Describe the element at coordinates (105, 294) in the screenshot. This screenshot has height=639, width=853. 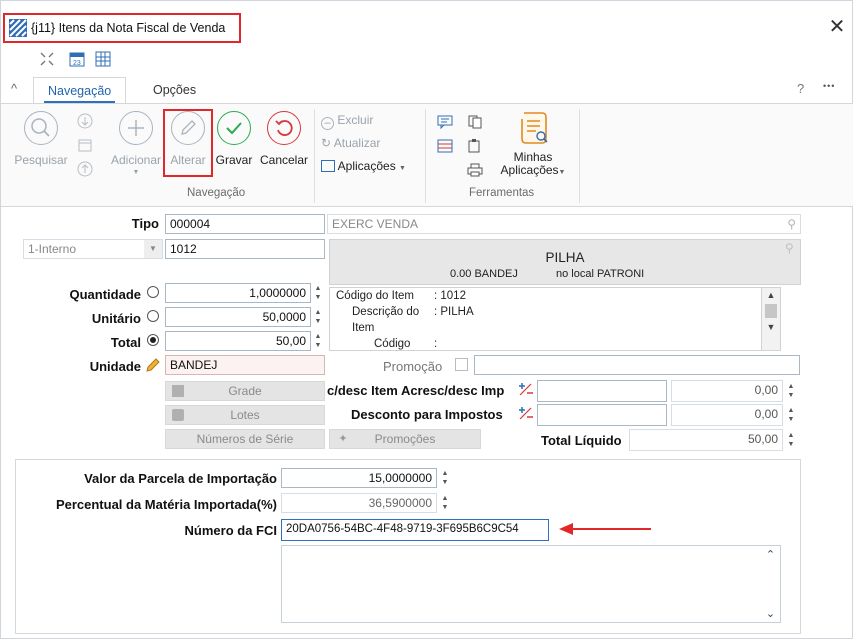
I see `quantidade-label: Quantidade` at that location.